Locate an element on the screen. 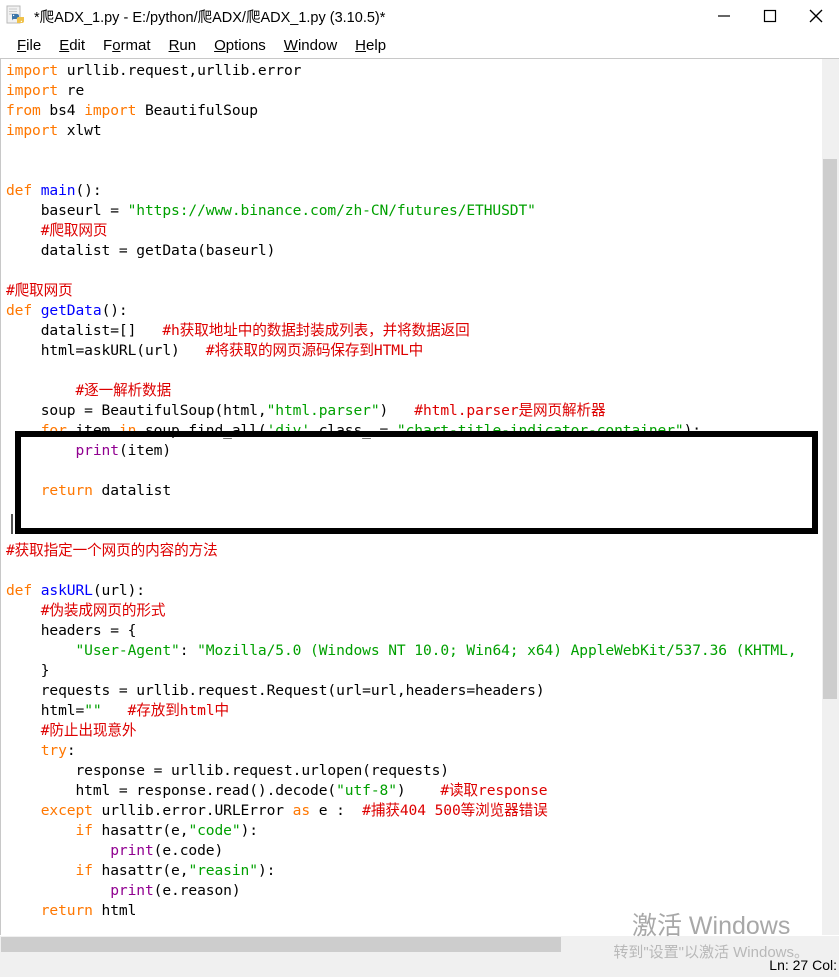 Image resolution: width=839 pixels, height=977 pixels. minimize-button is located at coordinates (724, 16).